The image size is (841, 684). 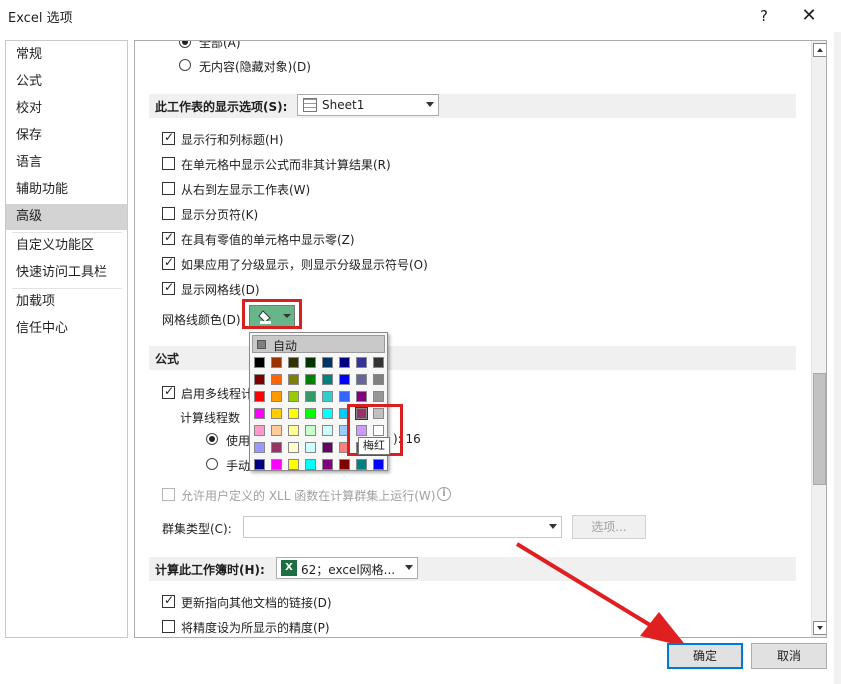 I want to click on page-breaks-label: 显示分页符(K), so click(x=220, y=215).